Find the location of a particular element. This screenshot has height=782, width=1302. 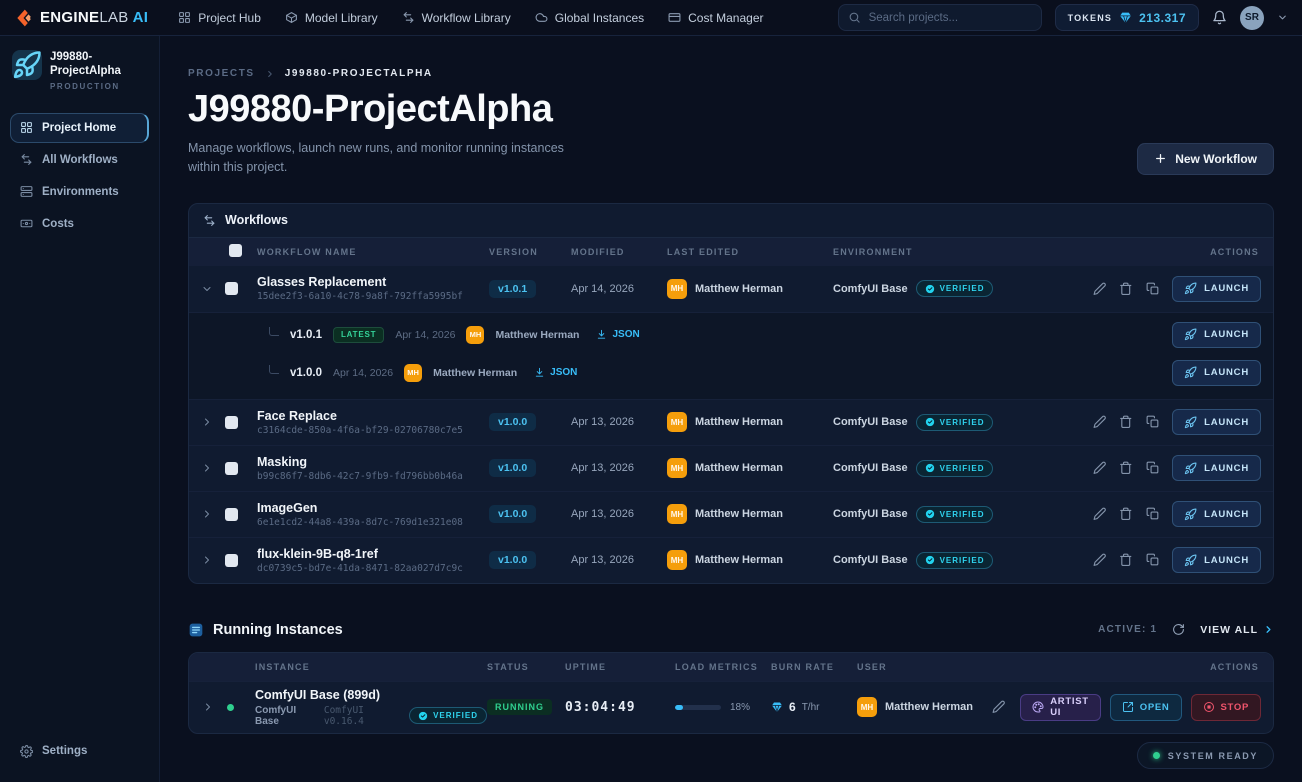

search is located at coordinates (939, 17).